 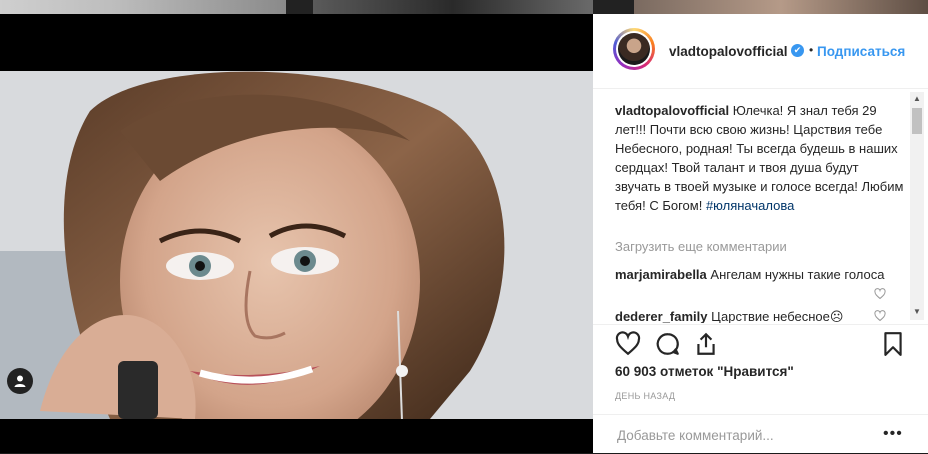 I want to click on user-tag-button, so click(x=20, y=381).